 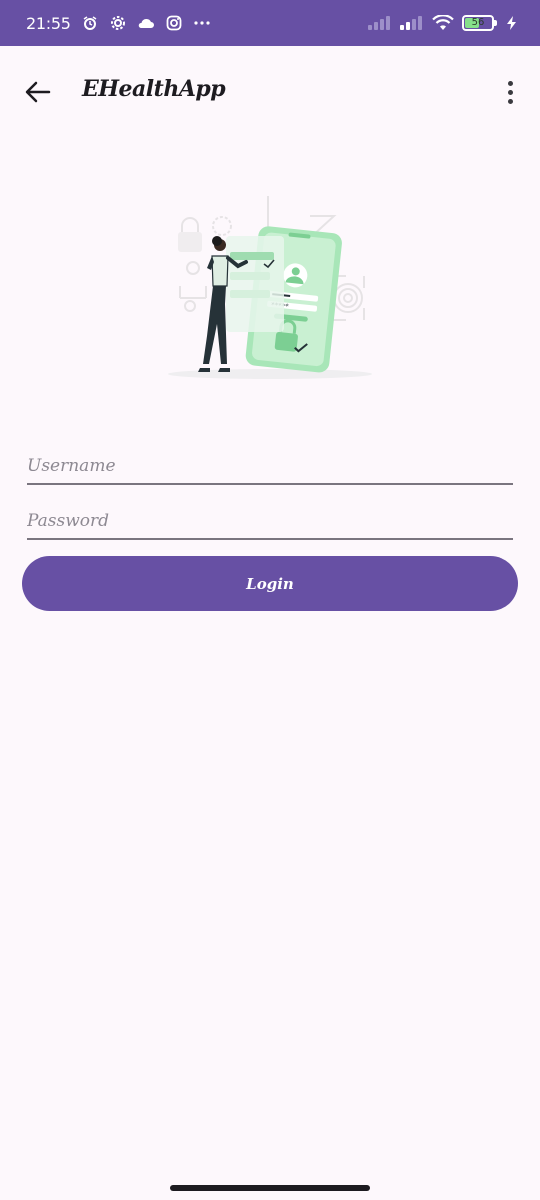 What do you see at coordinates (270, 1188) in the screenshot?
I see `home-indicator` at bounding box center [270, 1188].